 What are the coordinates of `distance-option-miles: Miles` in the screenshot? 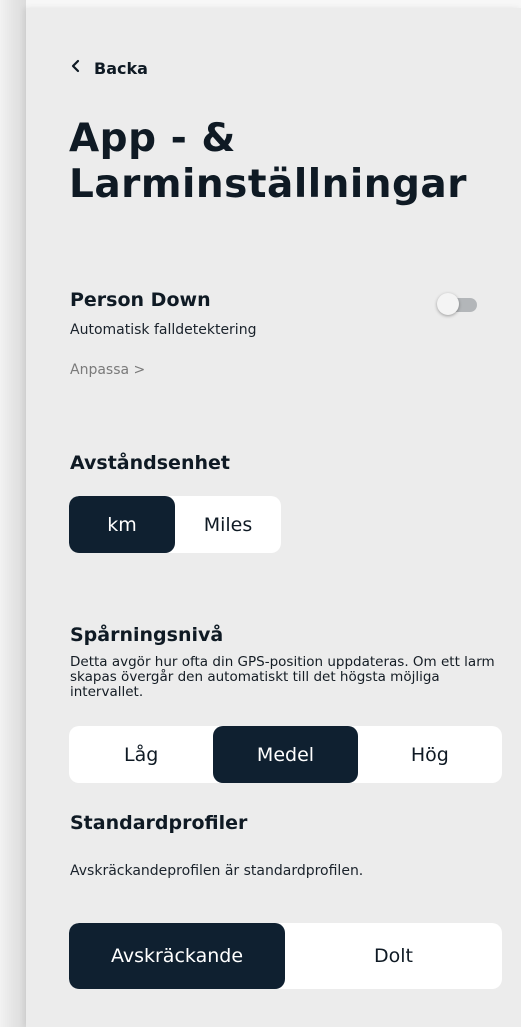 It's located at (228, 524).